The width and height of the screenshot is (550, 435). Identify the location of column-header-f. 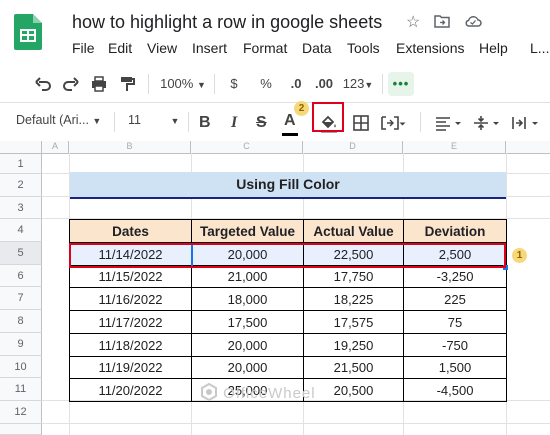
(528, 147).